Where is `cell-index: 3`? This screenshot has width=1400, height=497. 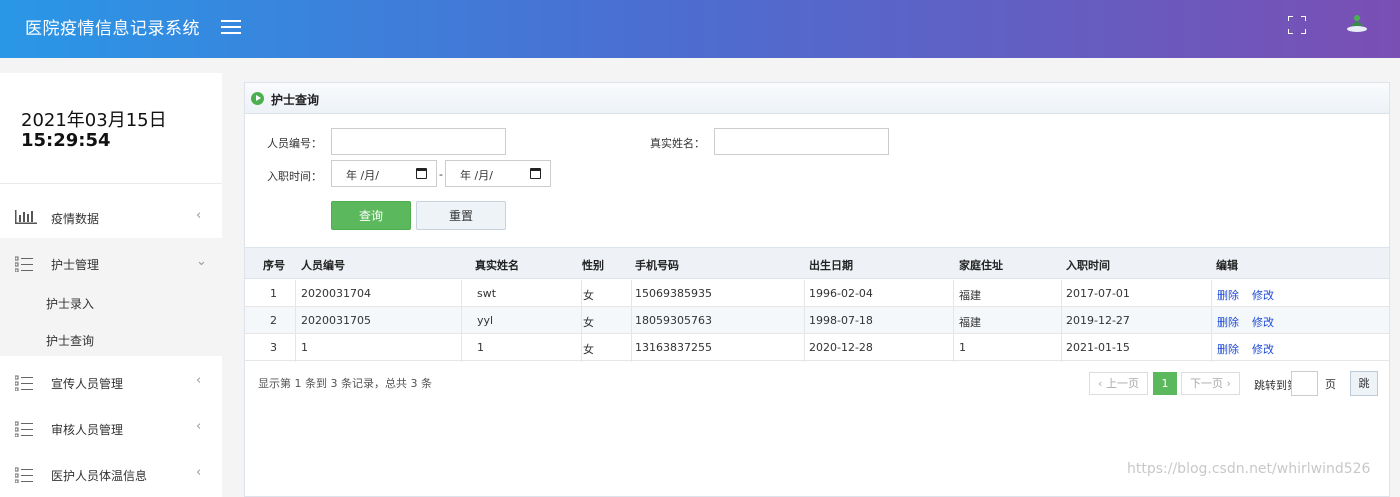 cell-index: 3 is located at coordinates (273, 347).